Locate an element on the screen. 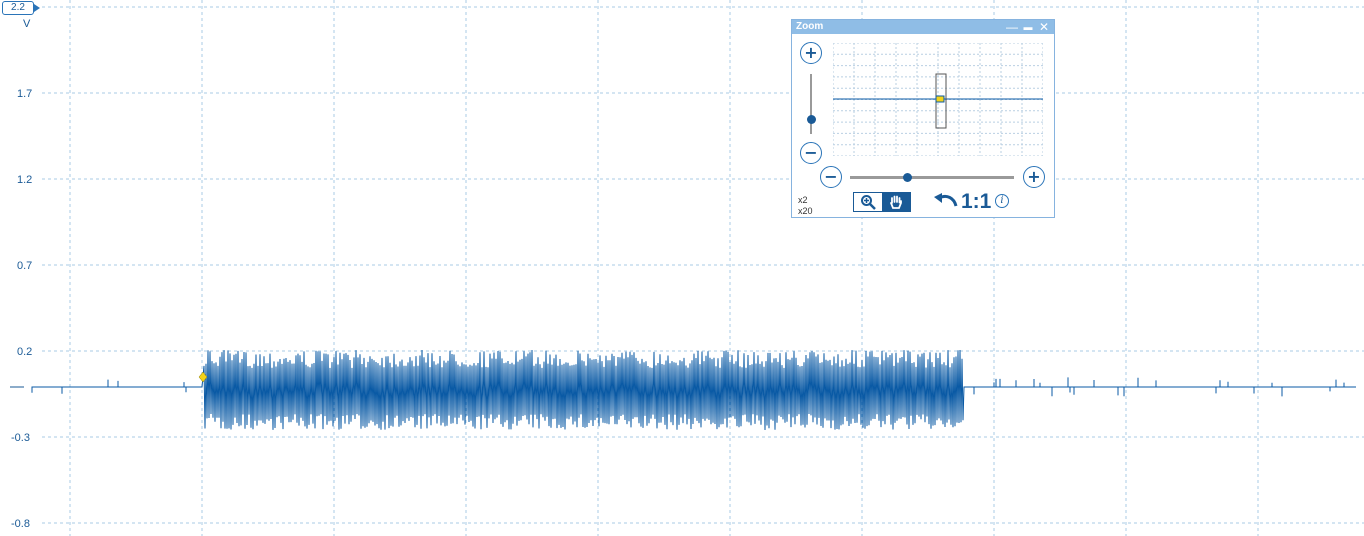 Image resolution: width=1364 pixels, height=536 pixels. vertical-zoom-in-button: + is located at coordinates (811, 53).